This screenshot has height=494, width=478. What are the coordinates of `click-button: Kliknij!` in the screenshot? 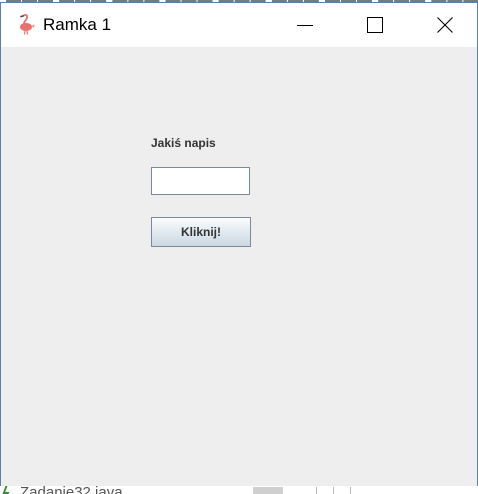 It's located at (201, 232).